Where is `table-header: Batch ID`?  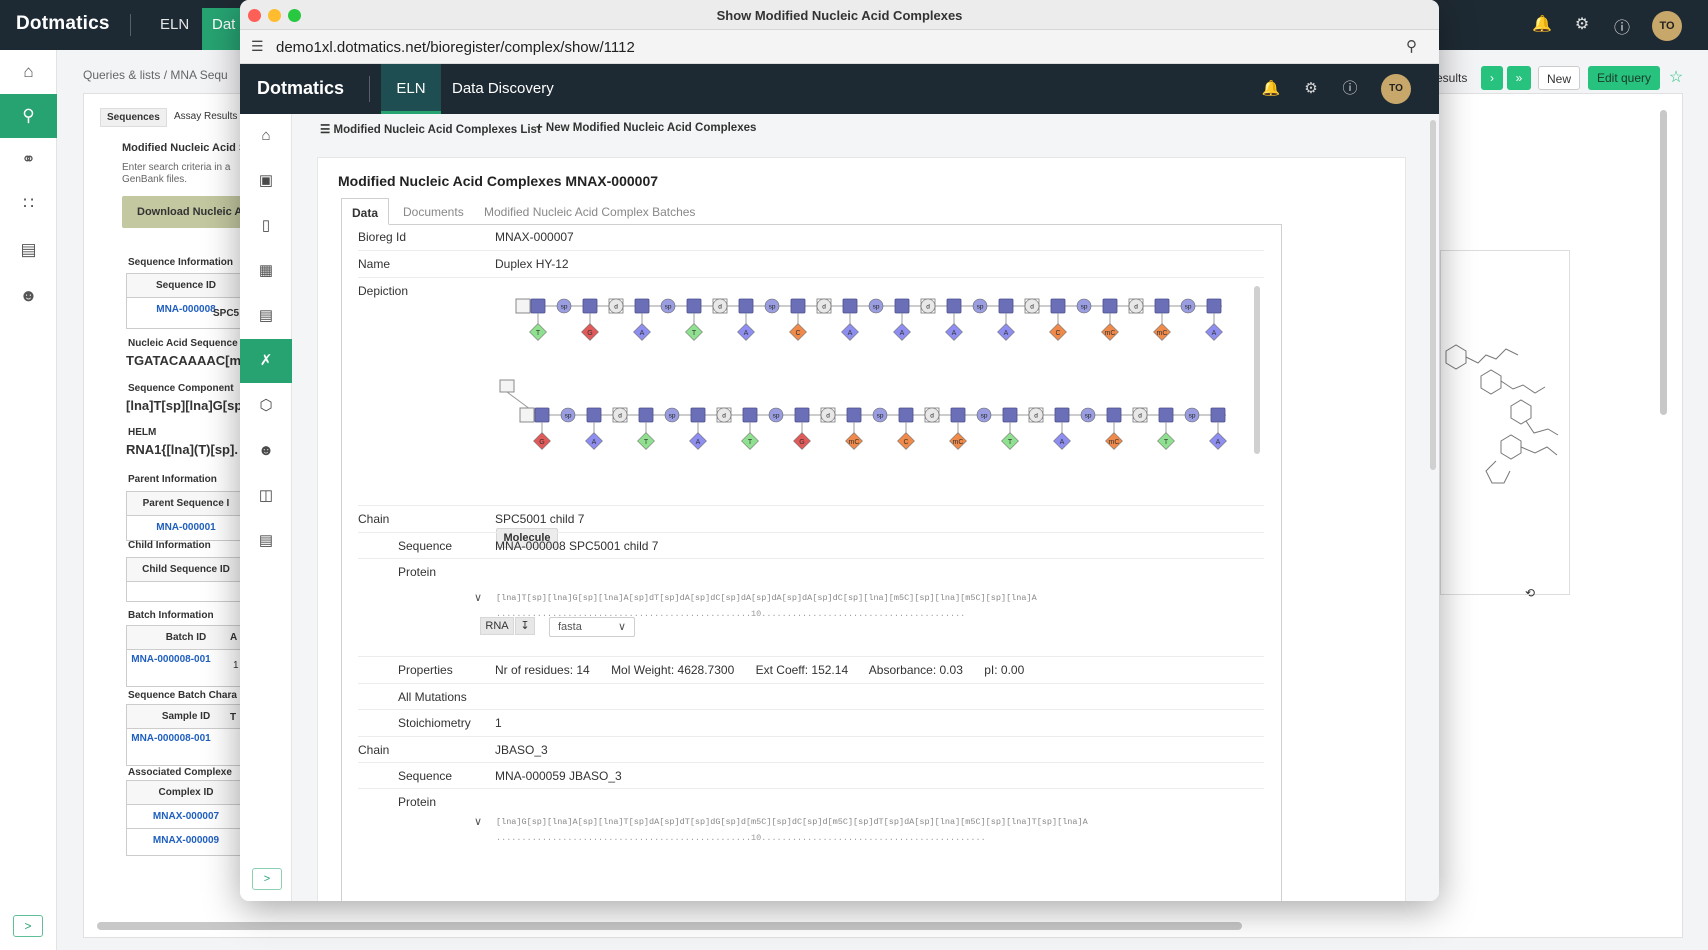
table-header: Batch ID is located at coordinates (186, 638).